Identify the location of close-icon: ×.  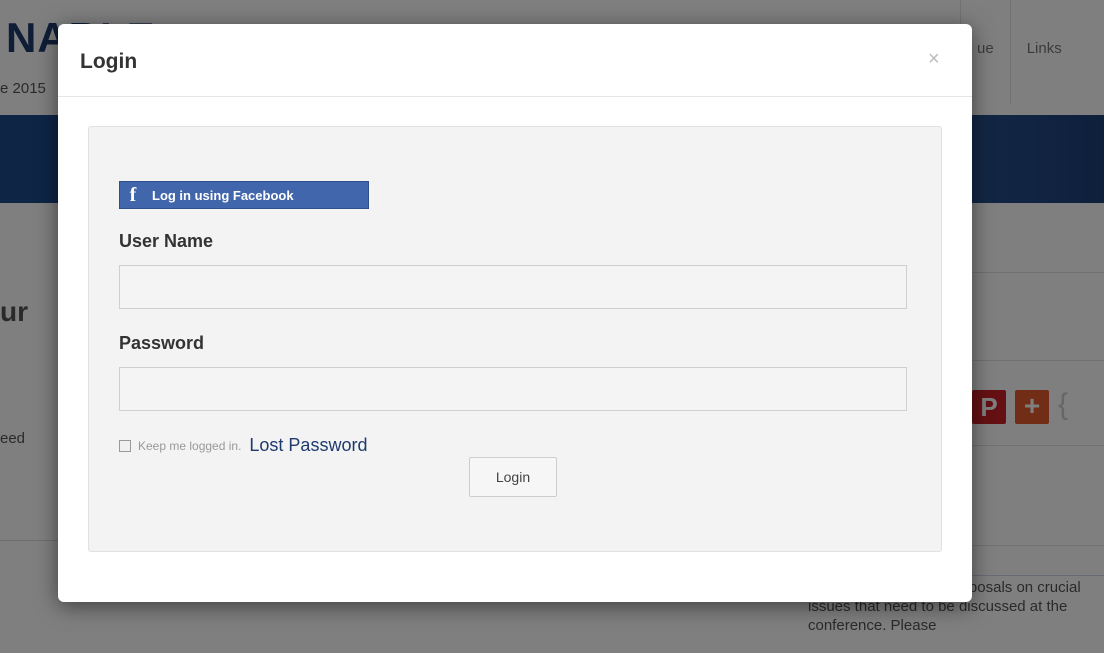
(934, 59).